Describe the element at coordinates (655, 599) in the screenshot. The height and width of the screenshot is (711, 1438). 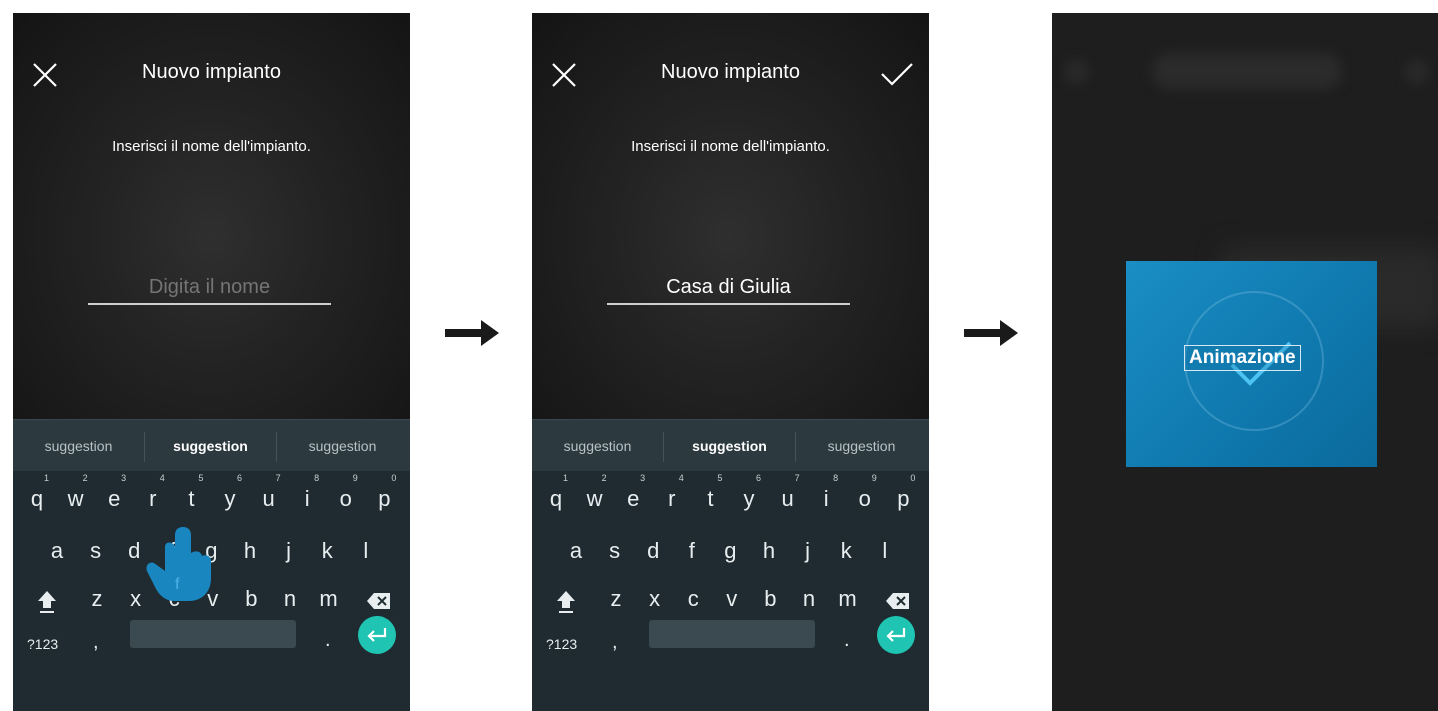
I see `key-x: x` at that location.